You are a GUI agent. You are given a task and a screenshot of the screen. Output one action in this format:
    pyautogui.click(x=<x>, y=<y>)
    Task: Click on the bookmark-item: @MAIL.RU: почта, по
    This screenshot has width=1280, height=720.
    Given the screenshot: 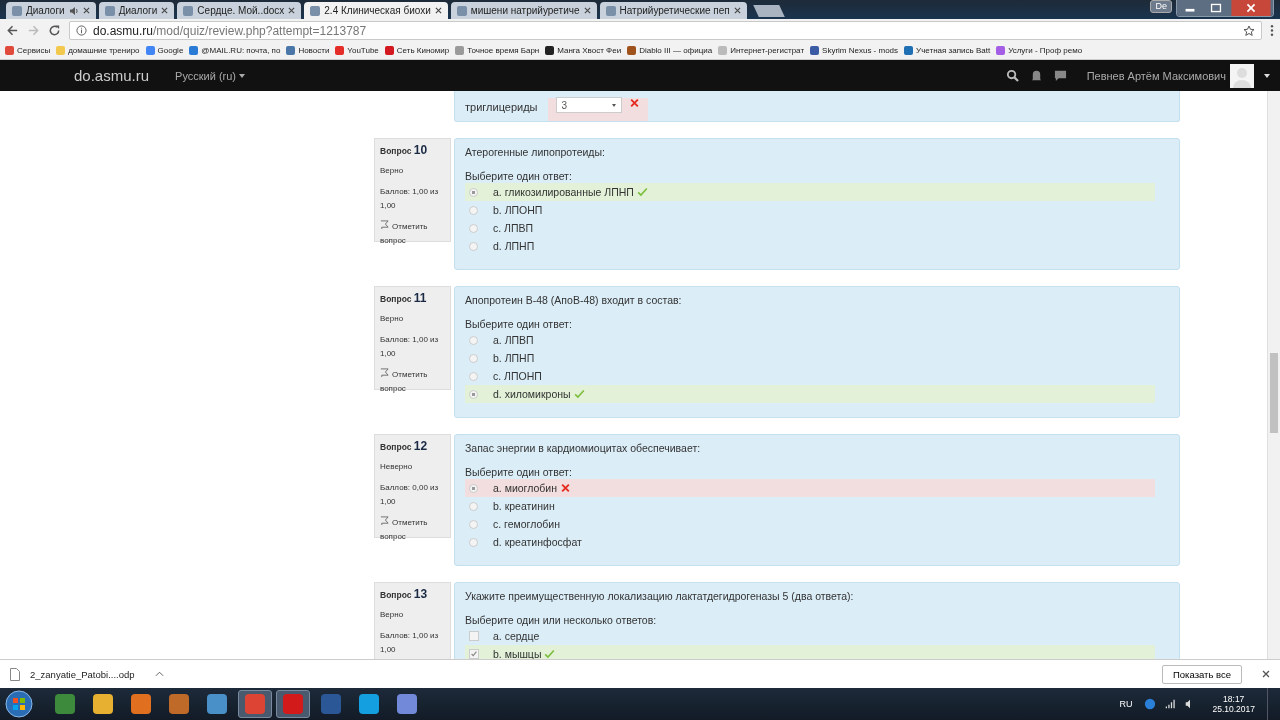 What is the action you would take?
    pyautogui.click(x=235, y=50)
    